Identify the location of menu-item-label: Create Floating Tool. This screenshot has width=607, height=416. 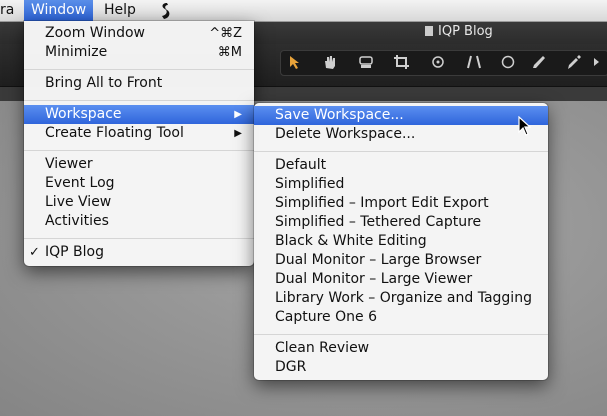
(114, 133).